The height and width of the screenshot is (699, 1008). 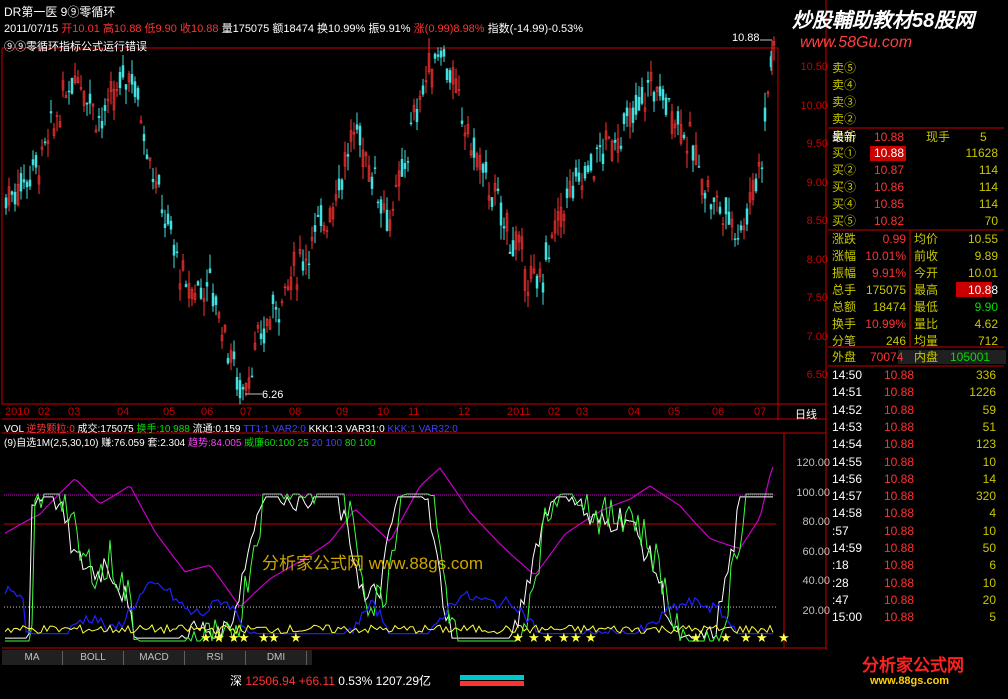 I want to click on indicator-field: 威廉60:100, so click(x=269, y=443).